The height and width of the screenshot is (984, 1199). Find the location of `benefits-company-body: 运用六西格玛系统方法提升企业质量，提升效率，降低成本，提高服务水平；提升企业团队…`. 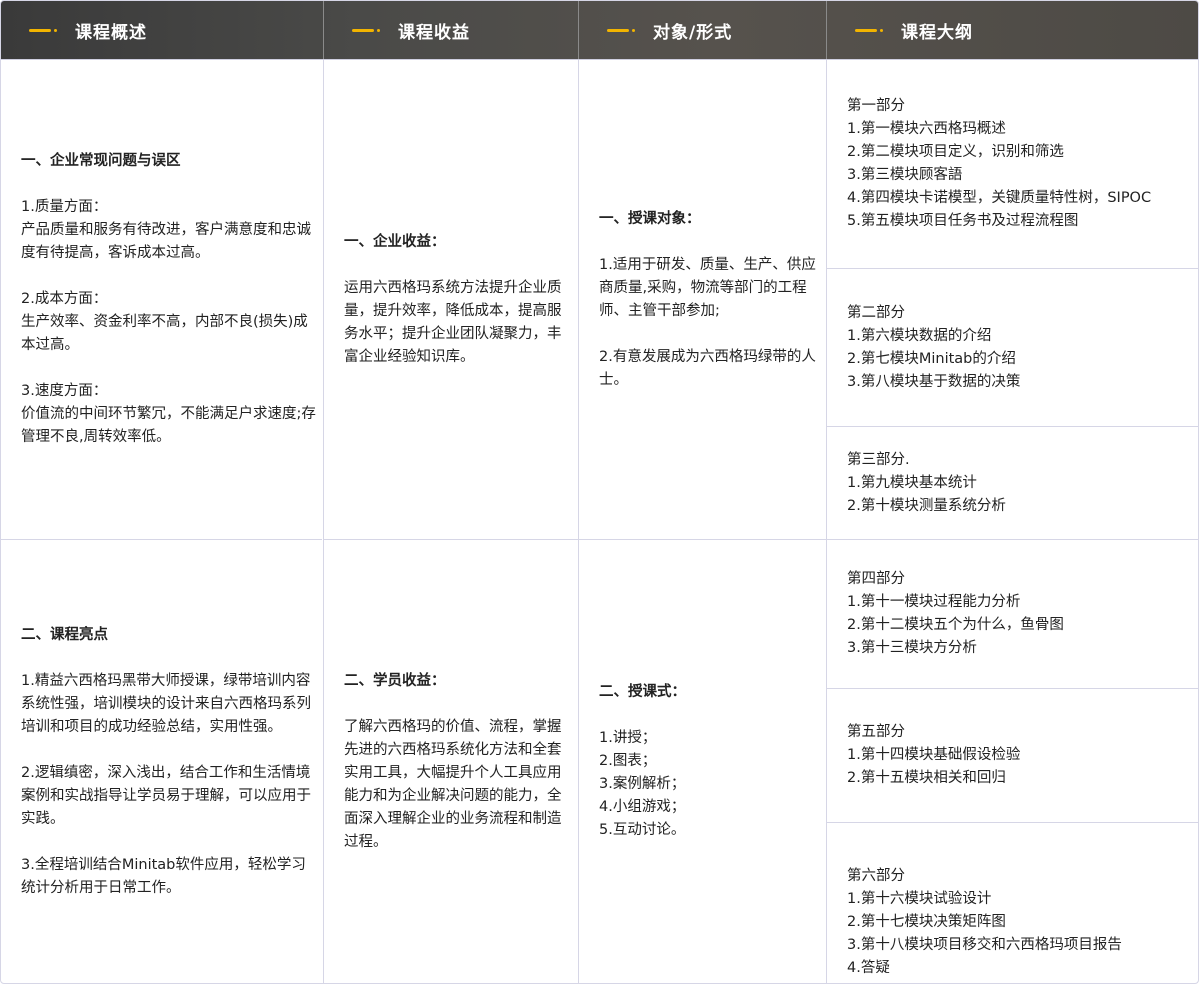

benefits-company-body: 运用六西格玛系统方法提升企业质量，提升效率，降低成本，提高服务水平；提升企业团队… is located at coordinates (453, 322).